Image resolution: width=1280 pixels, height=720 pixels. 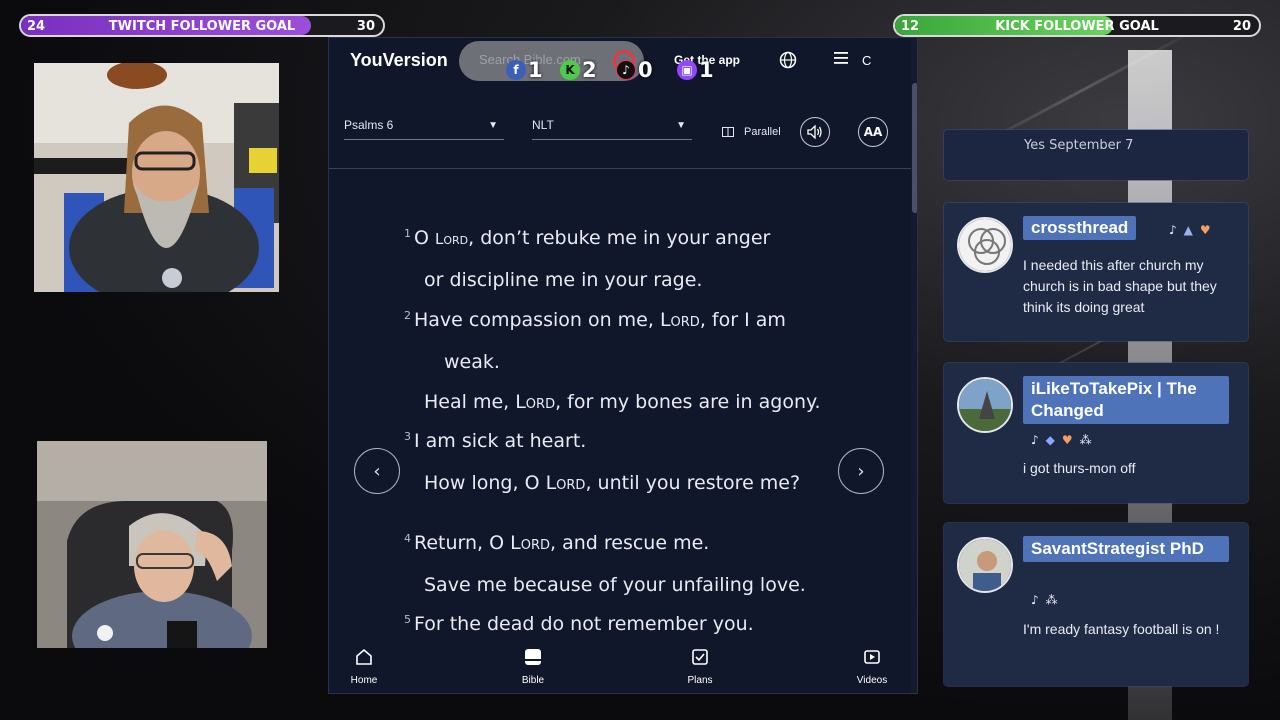 What do you see at coordinates (872, 680) in the screenshot?
I see `nav-videos-label: Videos` at bounding box center [872, 680].